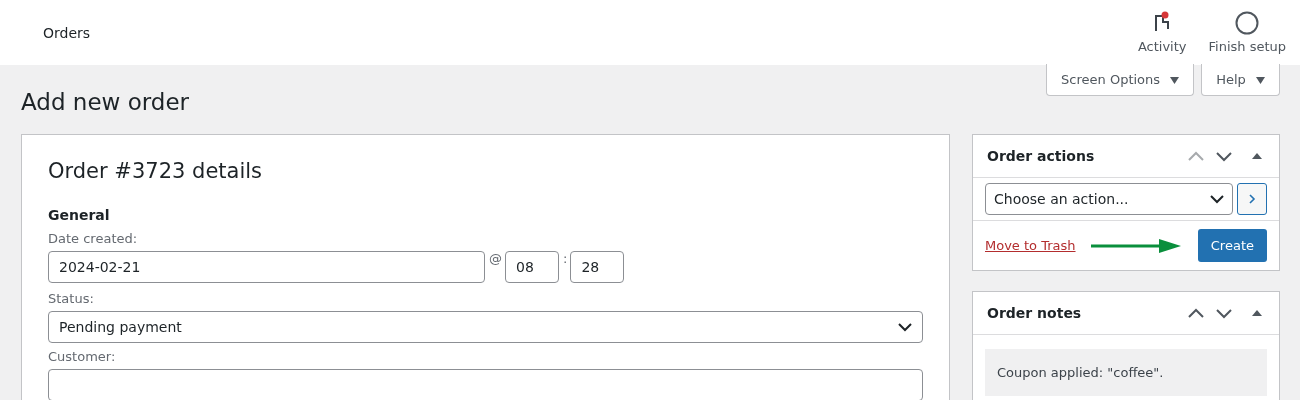  I want to click on note: Coupon applied: "coffee"., so click(1126, 372).